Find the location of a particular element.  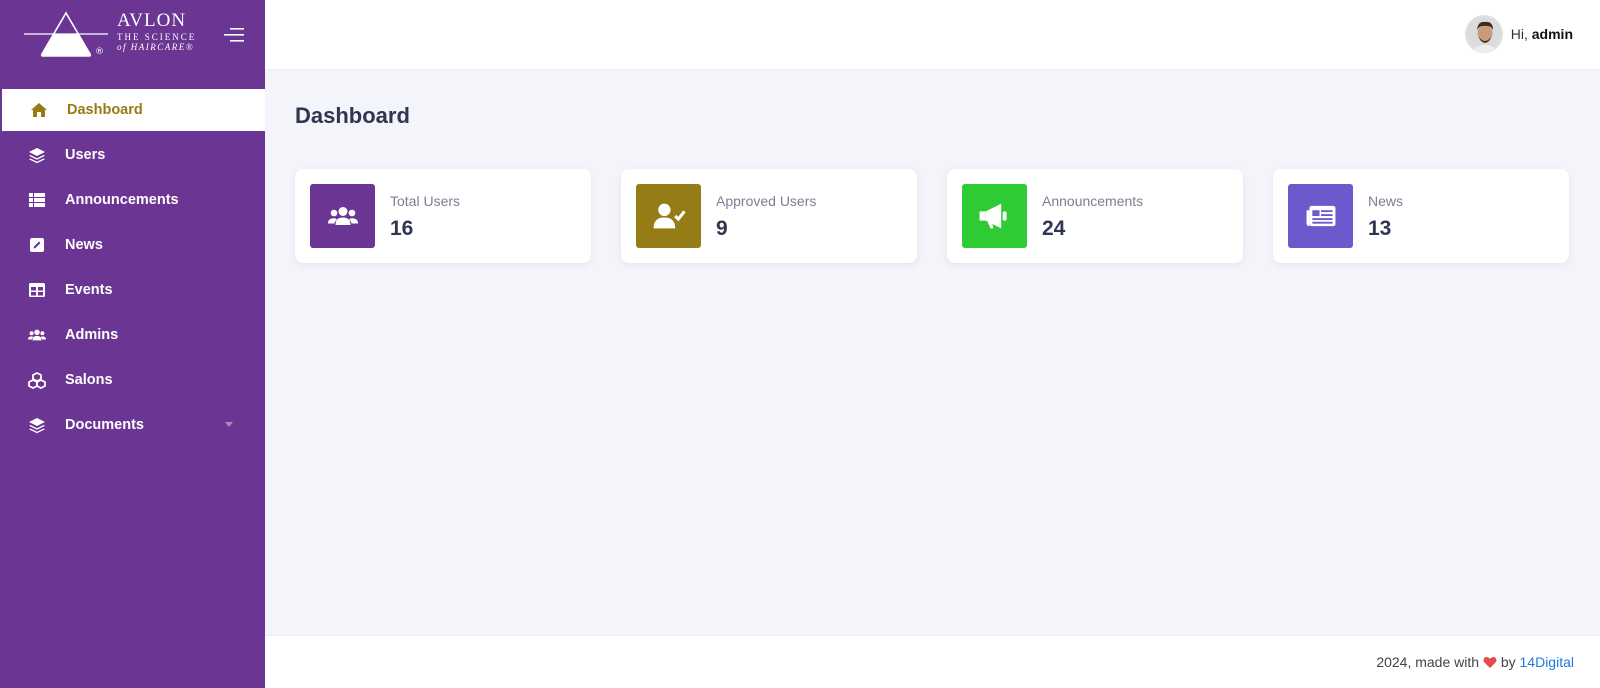

sidebar-item-label: News is located at coordinates (84, 245).